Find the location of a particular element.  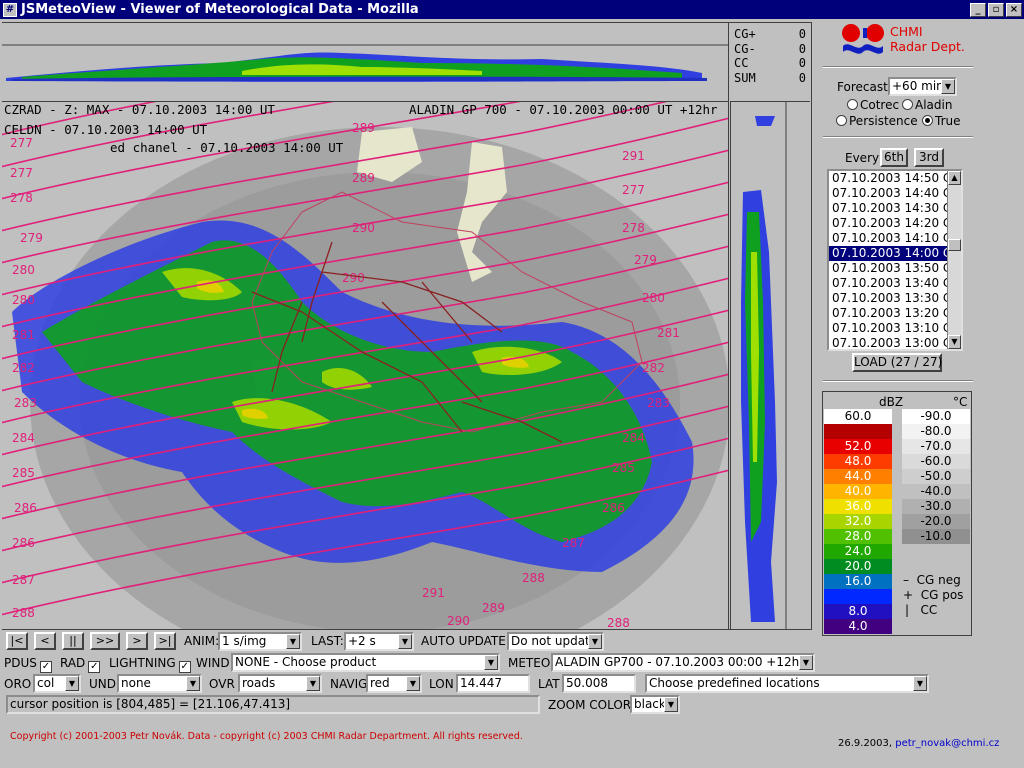

side-cross-section is located at coordinates (770, 365).